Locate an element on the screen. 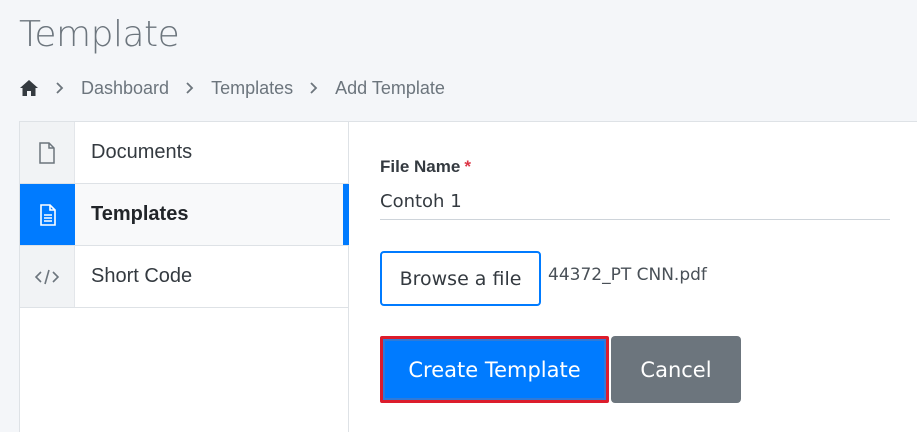 The width and height of the screenshot is (917, 432). create-template-button: Create Template is located at coordinates (494, 369).